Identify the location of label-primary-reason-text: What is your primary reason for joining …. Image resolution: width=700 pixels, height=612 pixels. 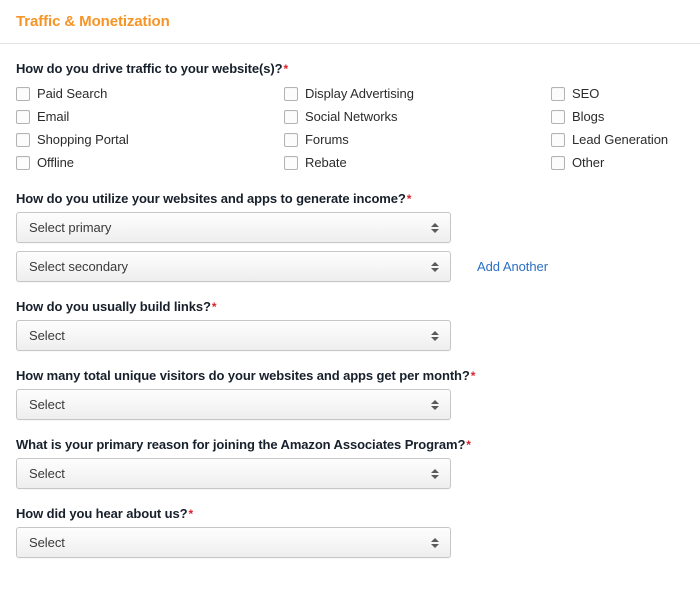
(241, 444).